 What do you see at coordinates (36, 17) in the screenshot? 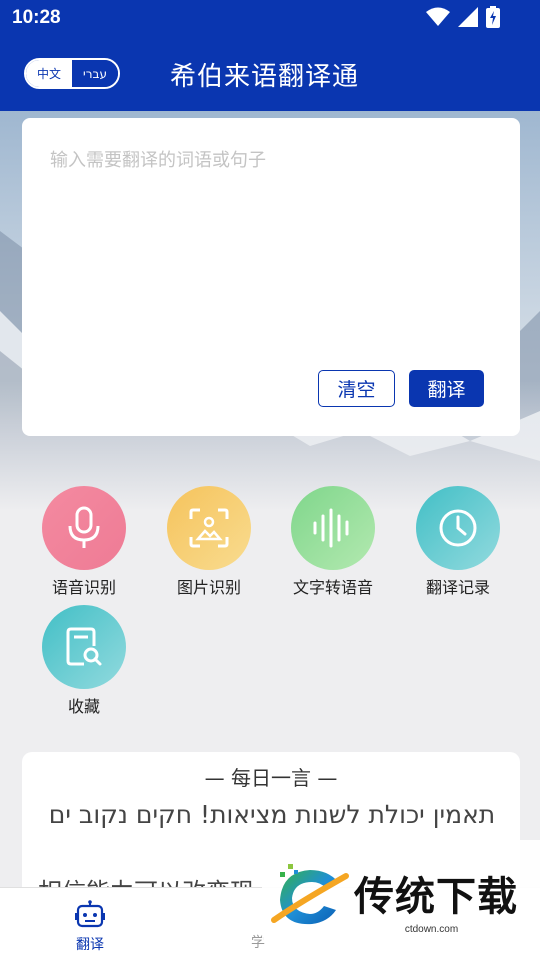
I see `status-time: 10:28` at bounding box center [36, 17].